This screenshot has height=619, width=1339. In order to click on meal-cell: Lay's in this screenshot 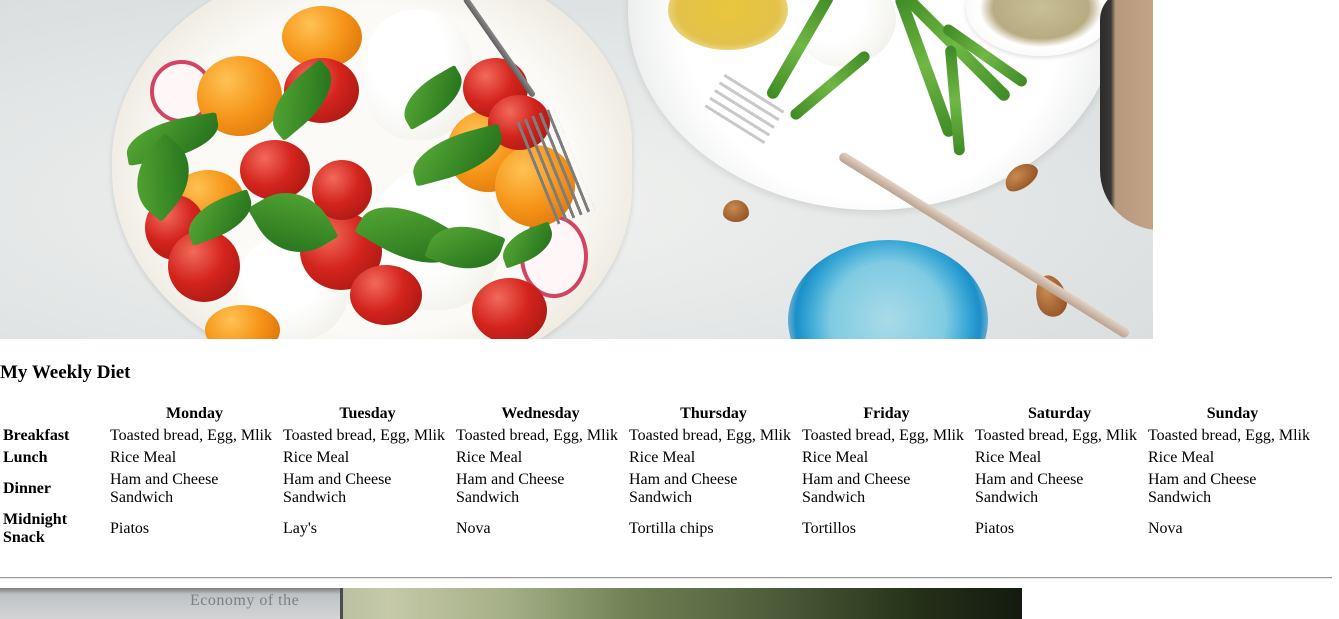, I will do `click(300, 528)`.